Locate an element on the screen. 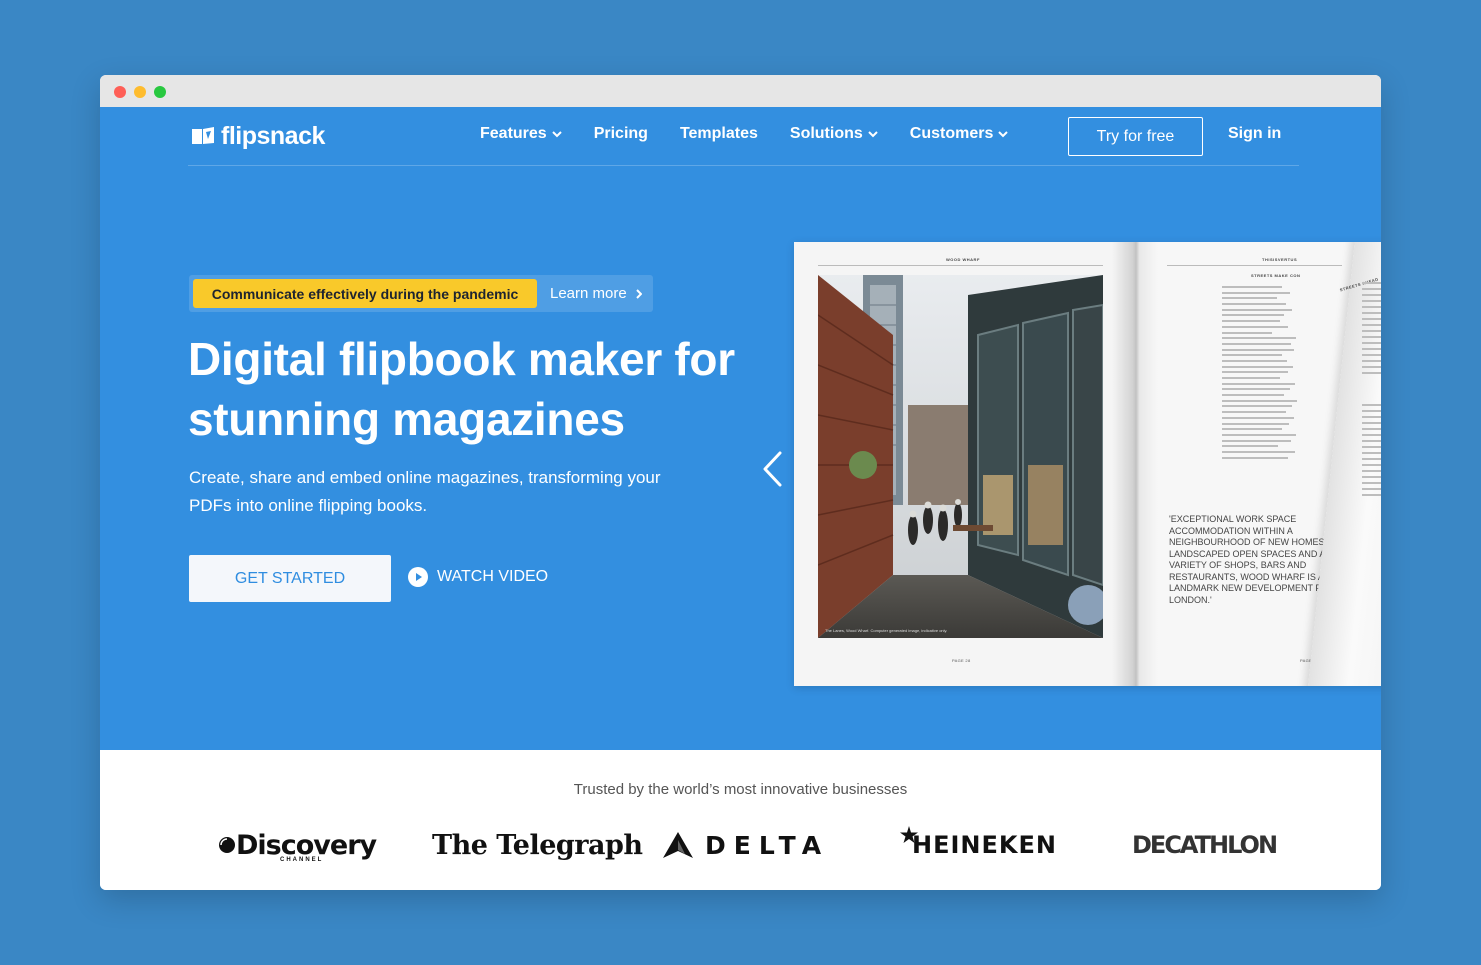 This screenshot has height=965, width=1481. nav-pricing-label: Pricing is located at coordinates (620, 133).